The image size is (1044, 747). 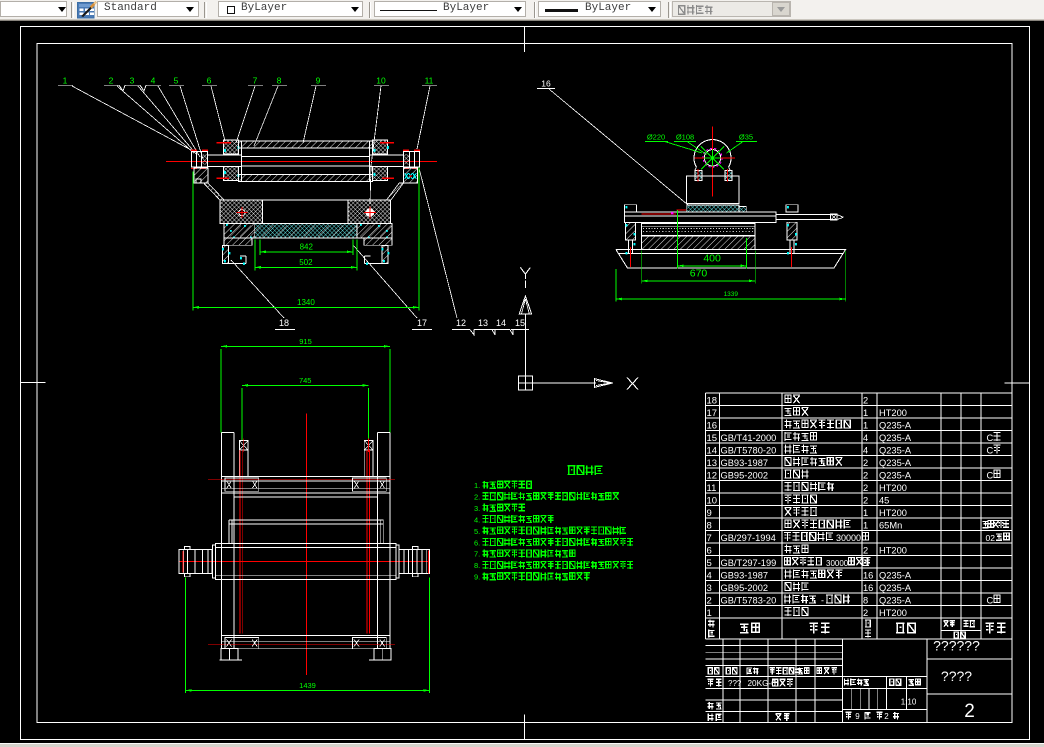 I want to click on svg-text: 17, so click(x=422, y=323).